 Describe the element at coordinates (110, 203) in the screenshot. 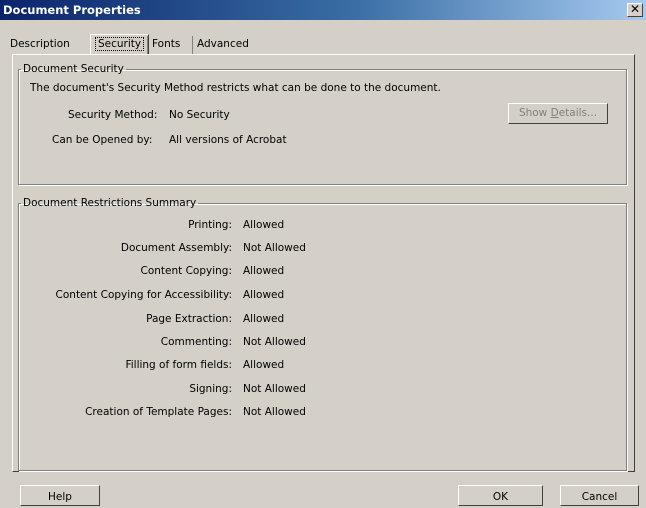

I see `restrictions-summary-legend: Document Restrictions Summary` at that location.